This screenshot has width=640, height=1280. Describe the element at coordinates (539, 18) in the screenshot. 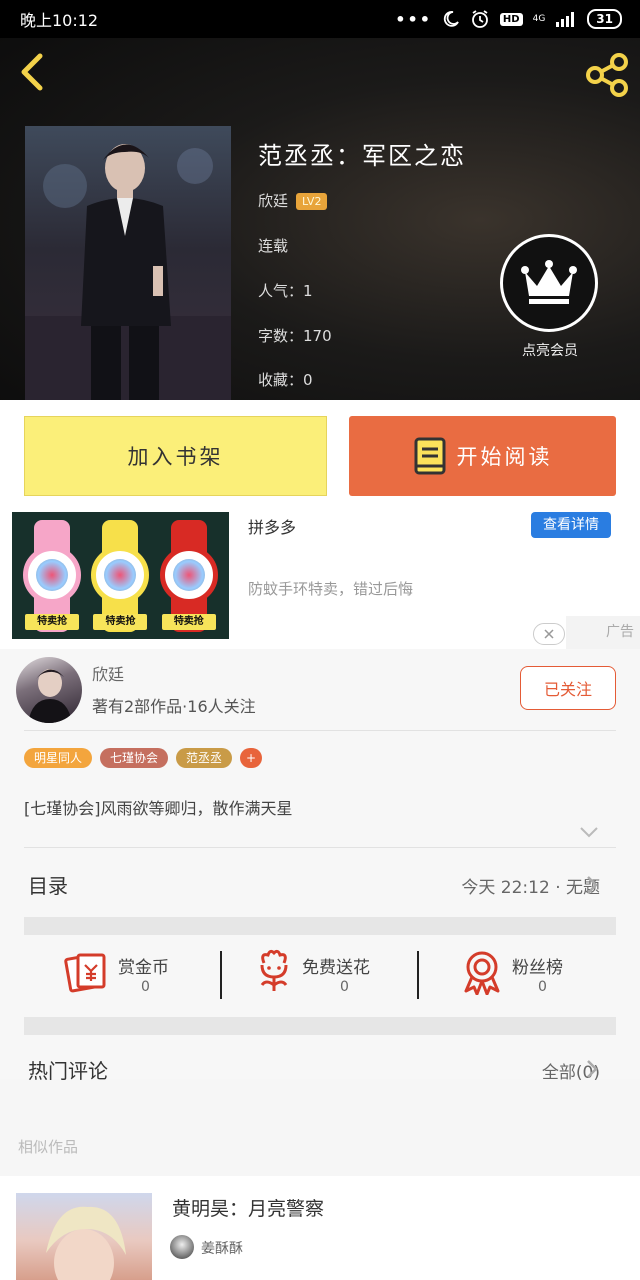

I see `network-type: 4G` at that location.